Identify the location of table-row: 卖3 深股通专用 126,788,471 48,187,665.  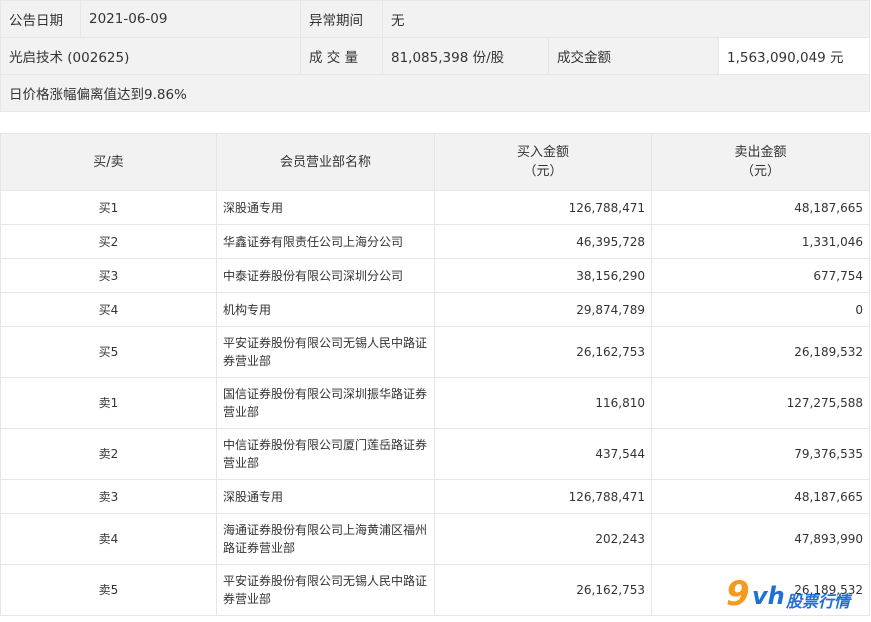
(435, 496).